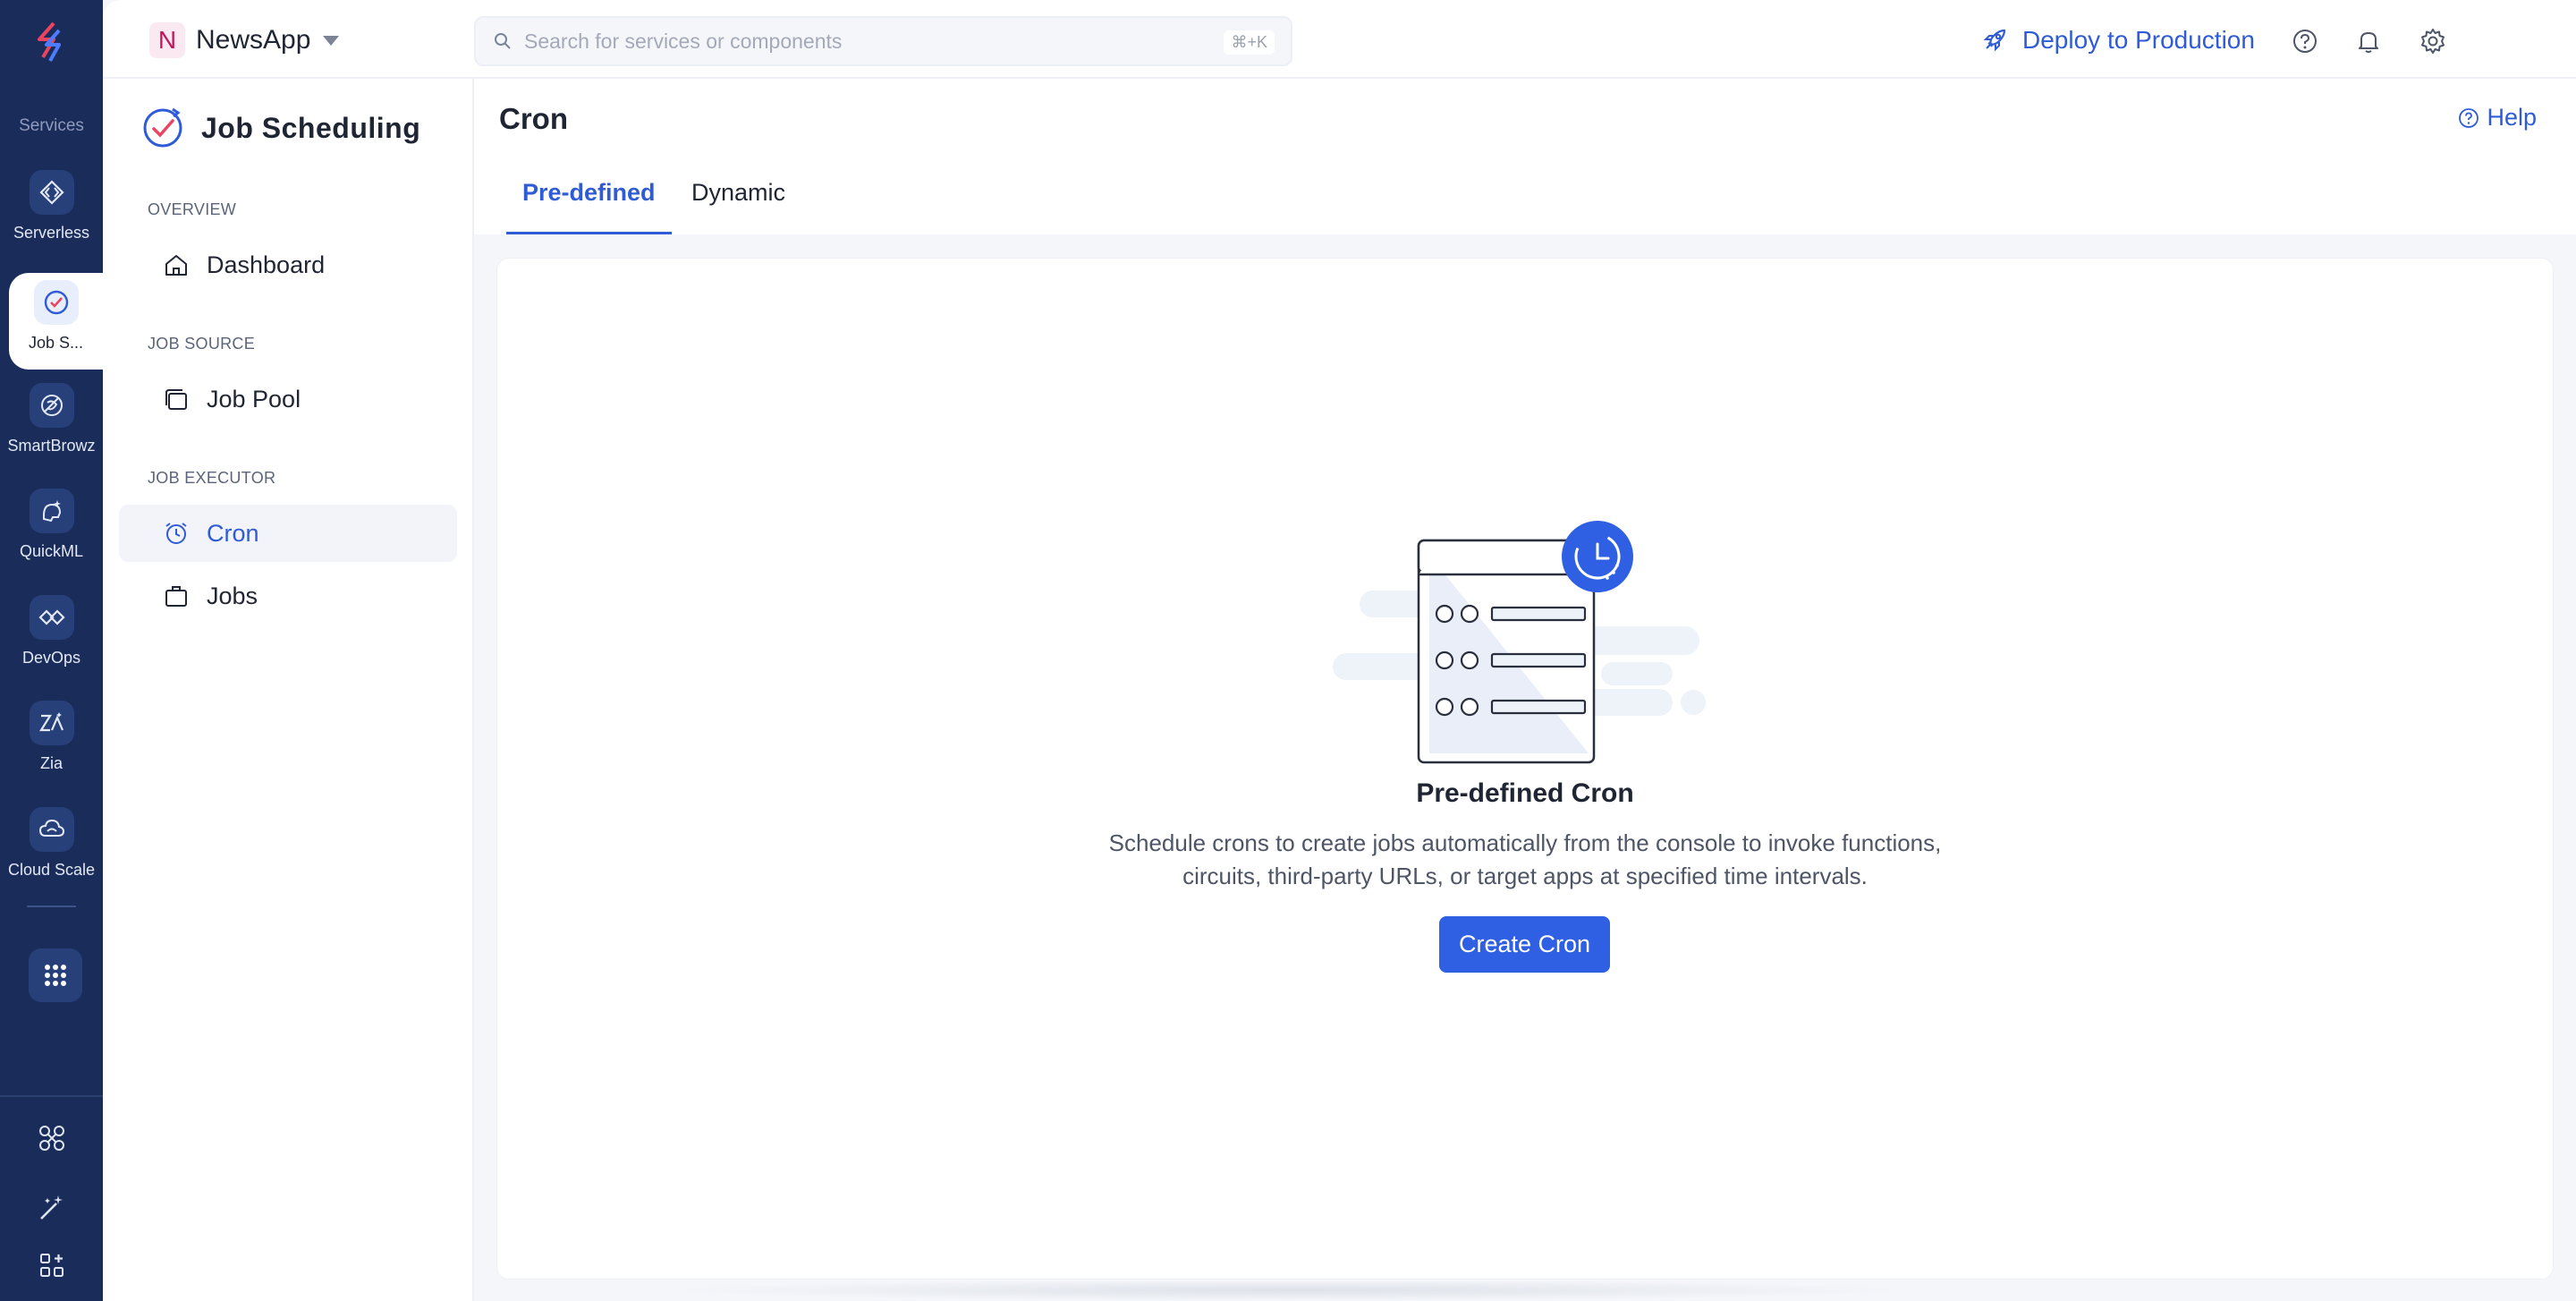 The height and width of the screenshot is (1301, 2576). I want to click on search-input, so click(864, 41).